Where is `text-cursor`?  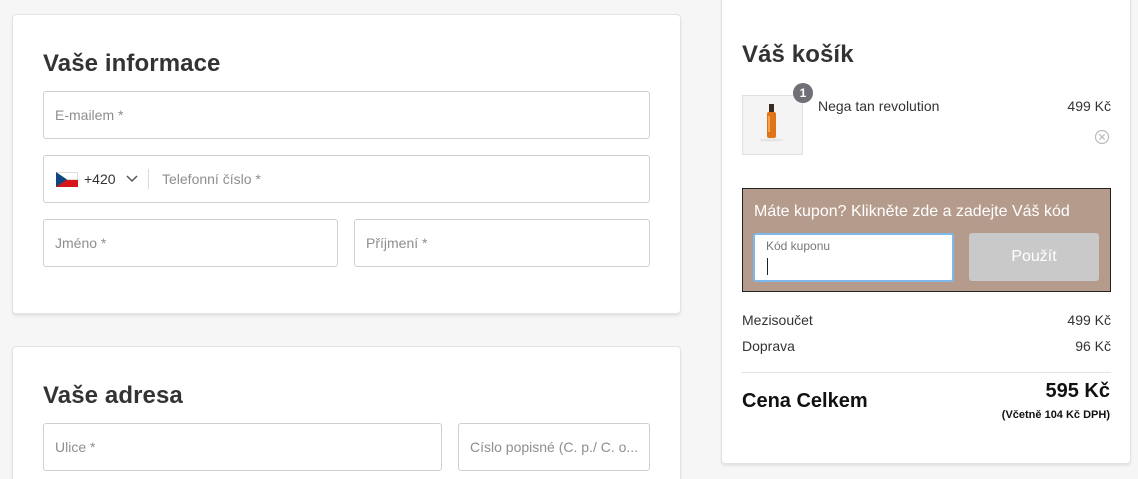 text-cursor is located at coordinates (767, 266).